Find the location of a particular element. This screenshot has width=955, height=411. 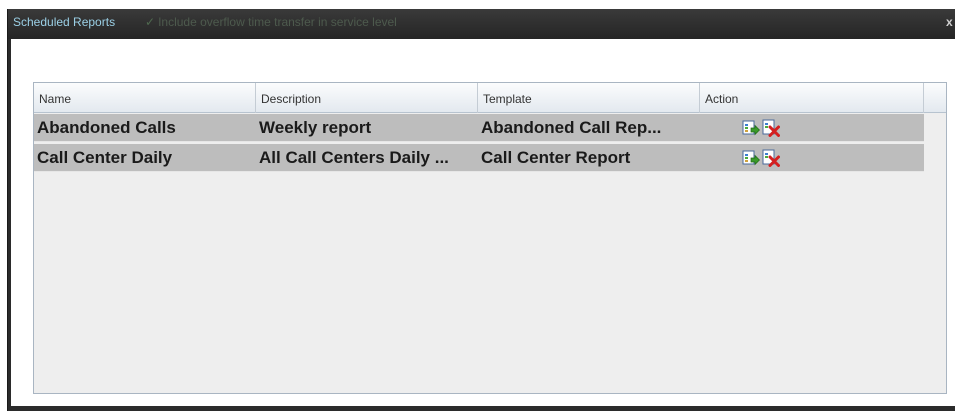

cell-description: Weekly report is located at coordinates (315, 127).